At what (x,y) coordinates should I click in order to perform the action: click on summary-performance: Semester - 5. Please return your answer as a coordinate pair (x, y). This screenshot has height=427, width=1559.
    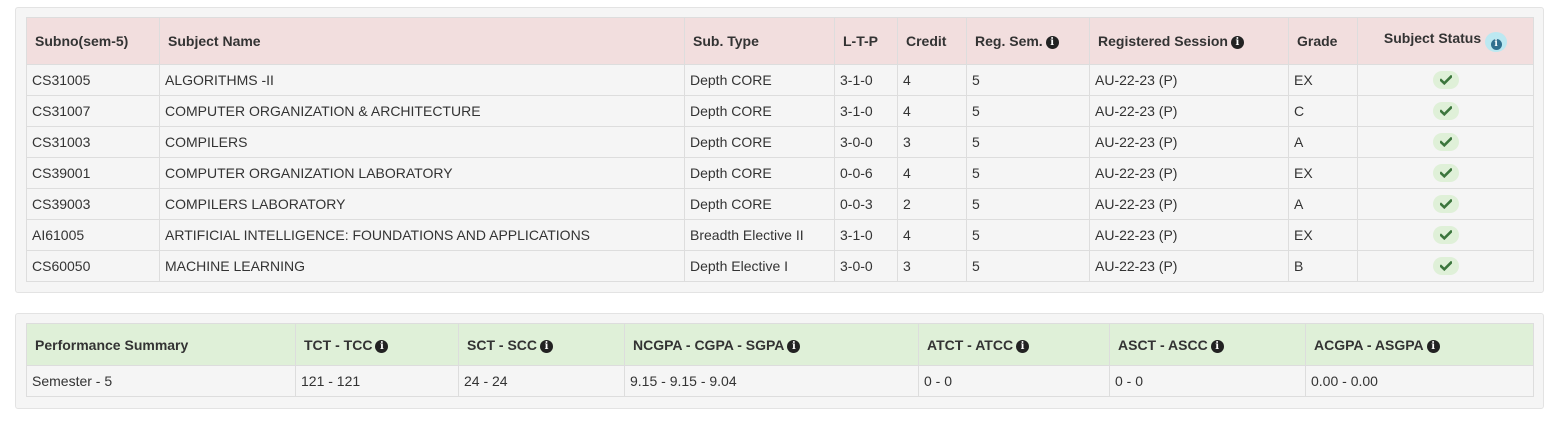
    Looking at the image, I should click on (161, 381).